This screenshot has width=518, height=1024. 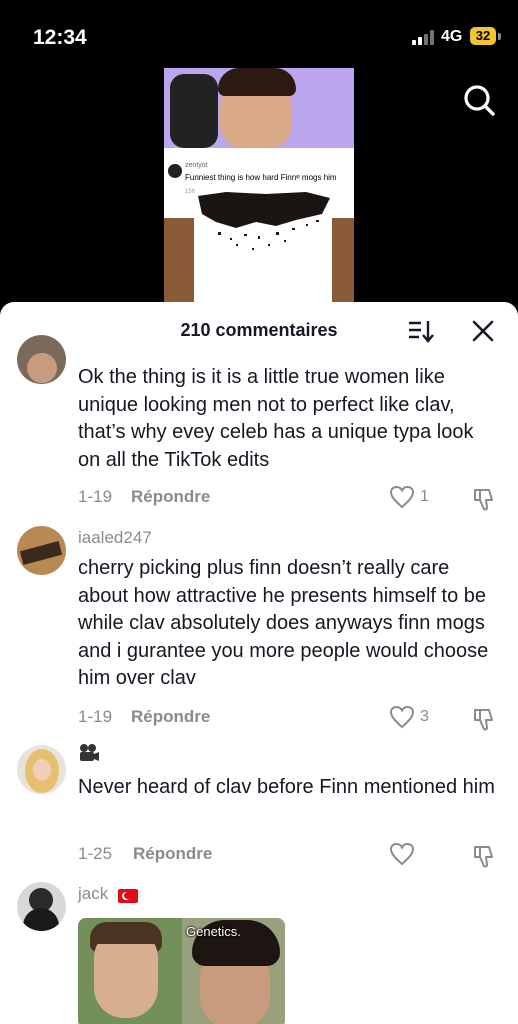 I want to click on overlay-avatar, so click(x=175, y=171).